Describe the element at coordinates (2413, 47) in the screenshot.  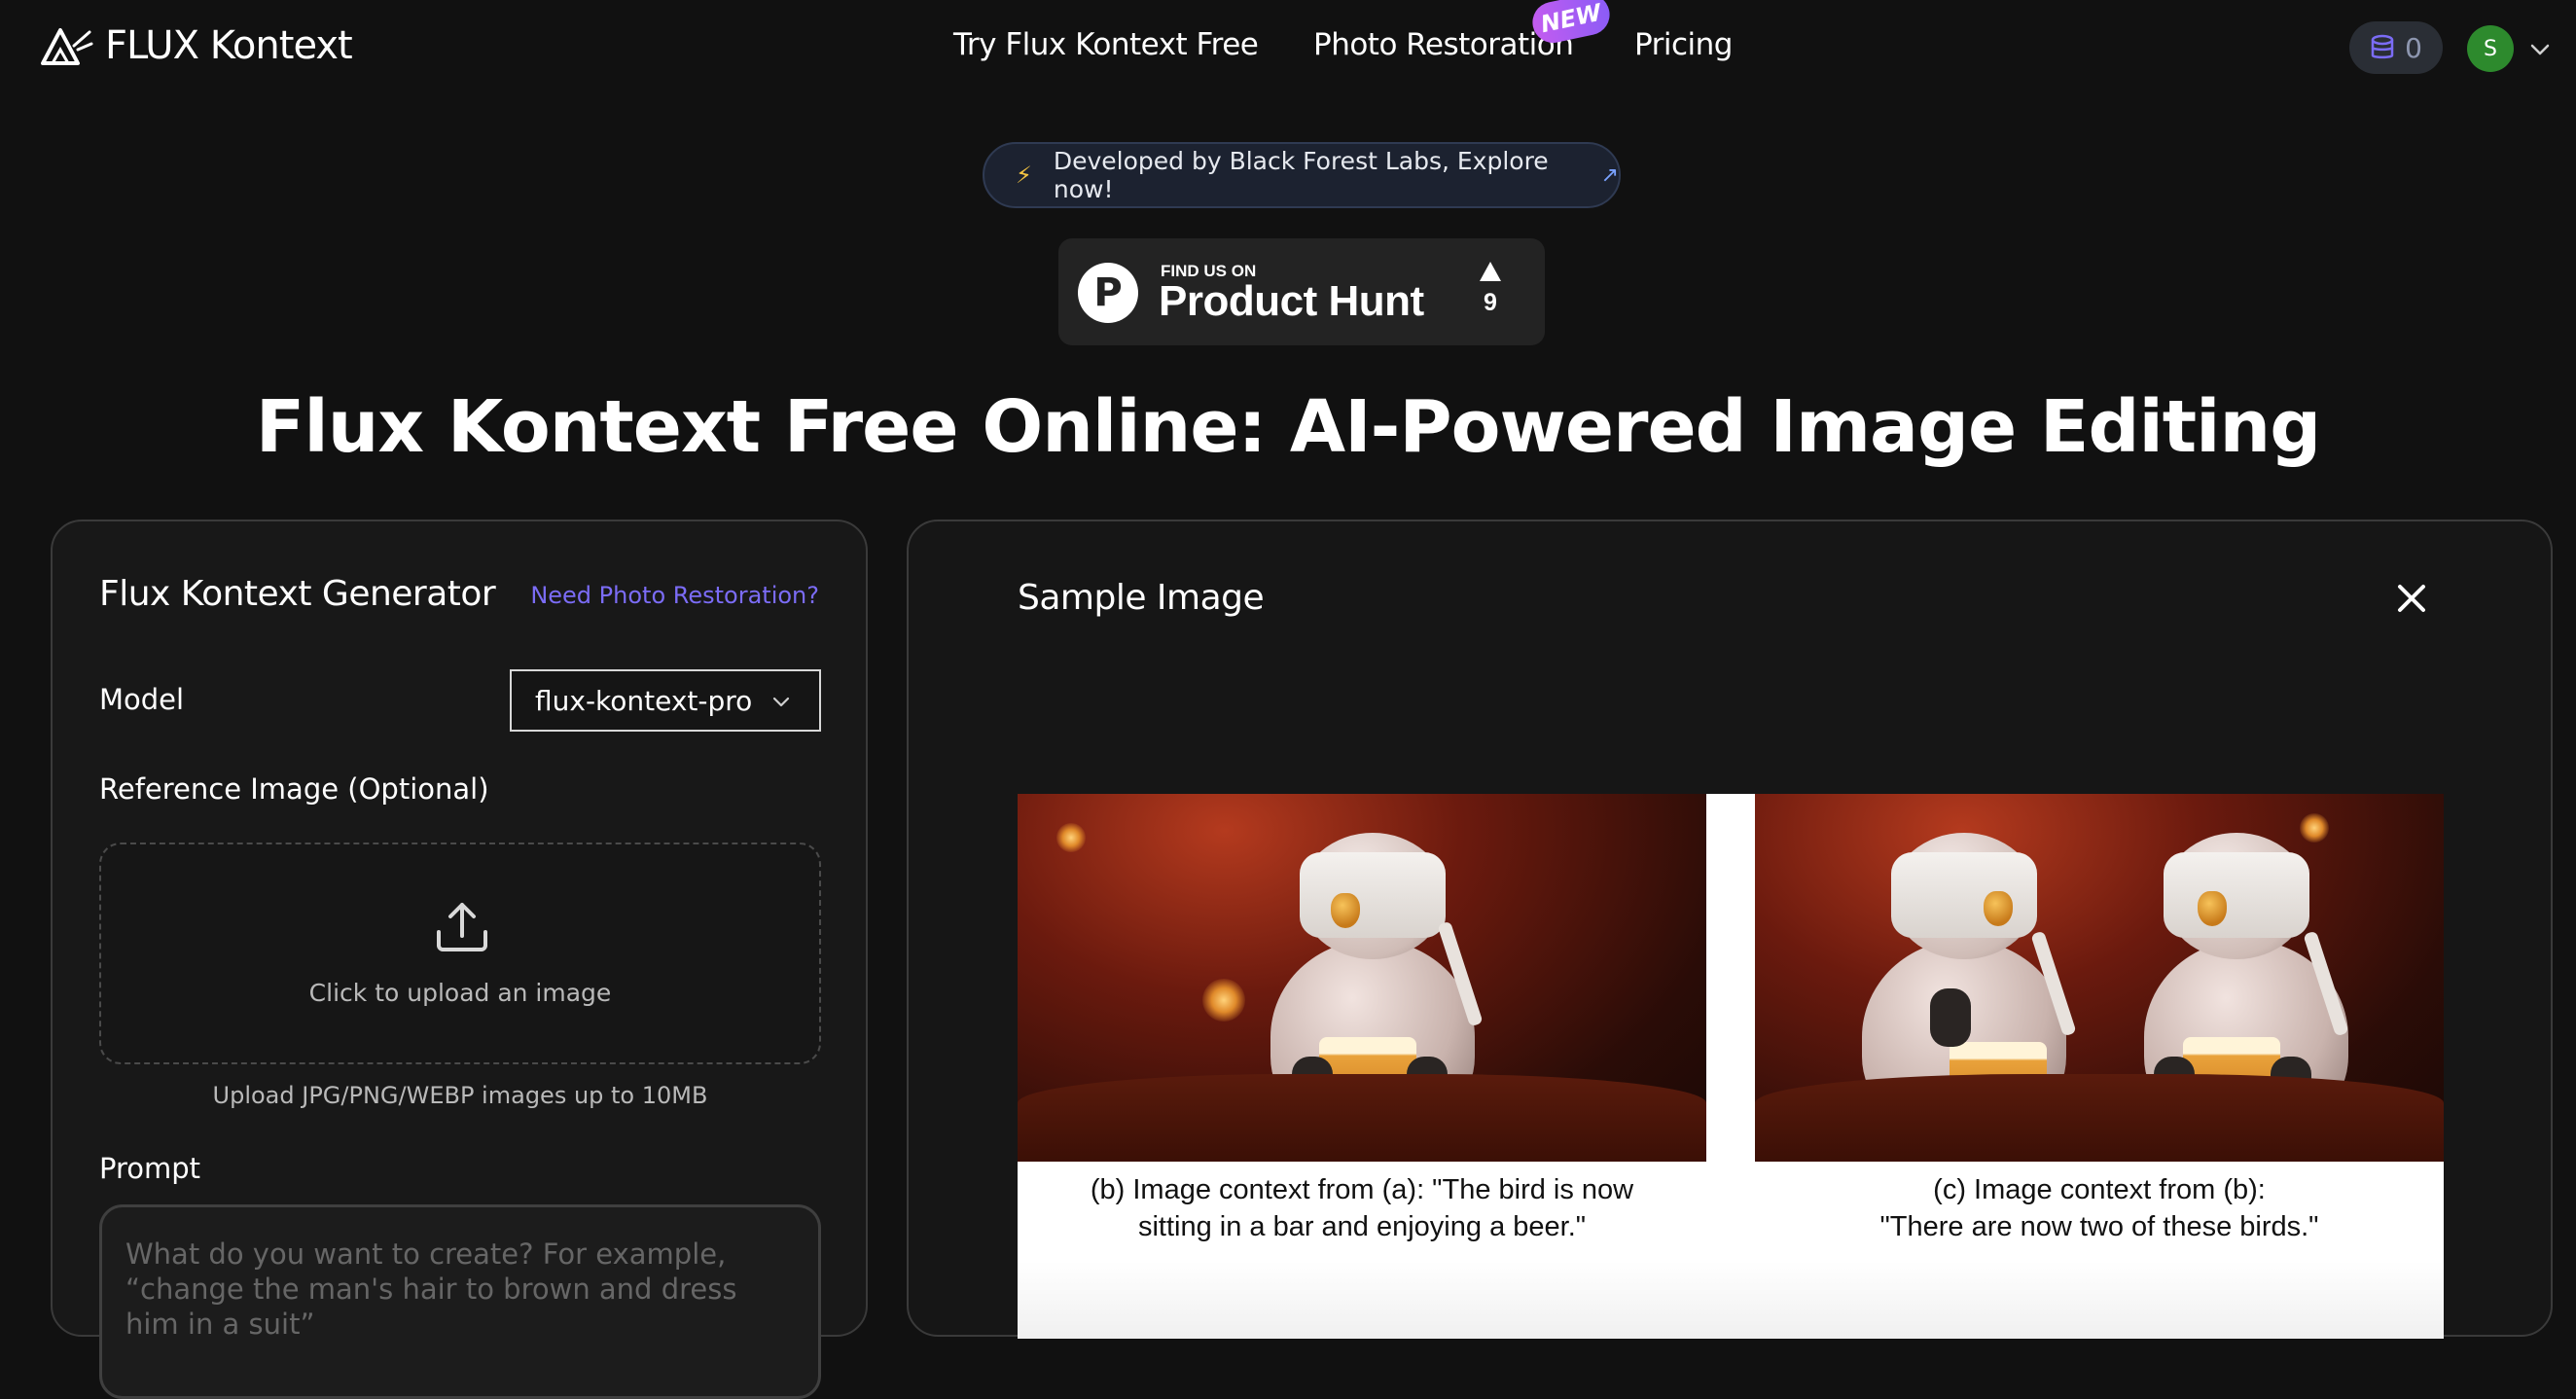
I see `credits-count: 0` at that location.